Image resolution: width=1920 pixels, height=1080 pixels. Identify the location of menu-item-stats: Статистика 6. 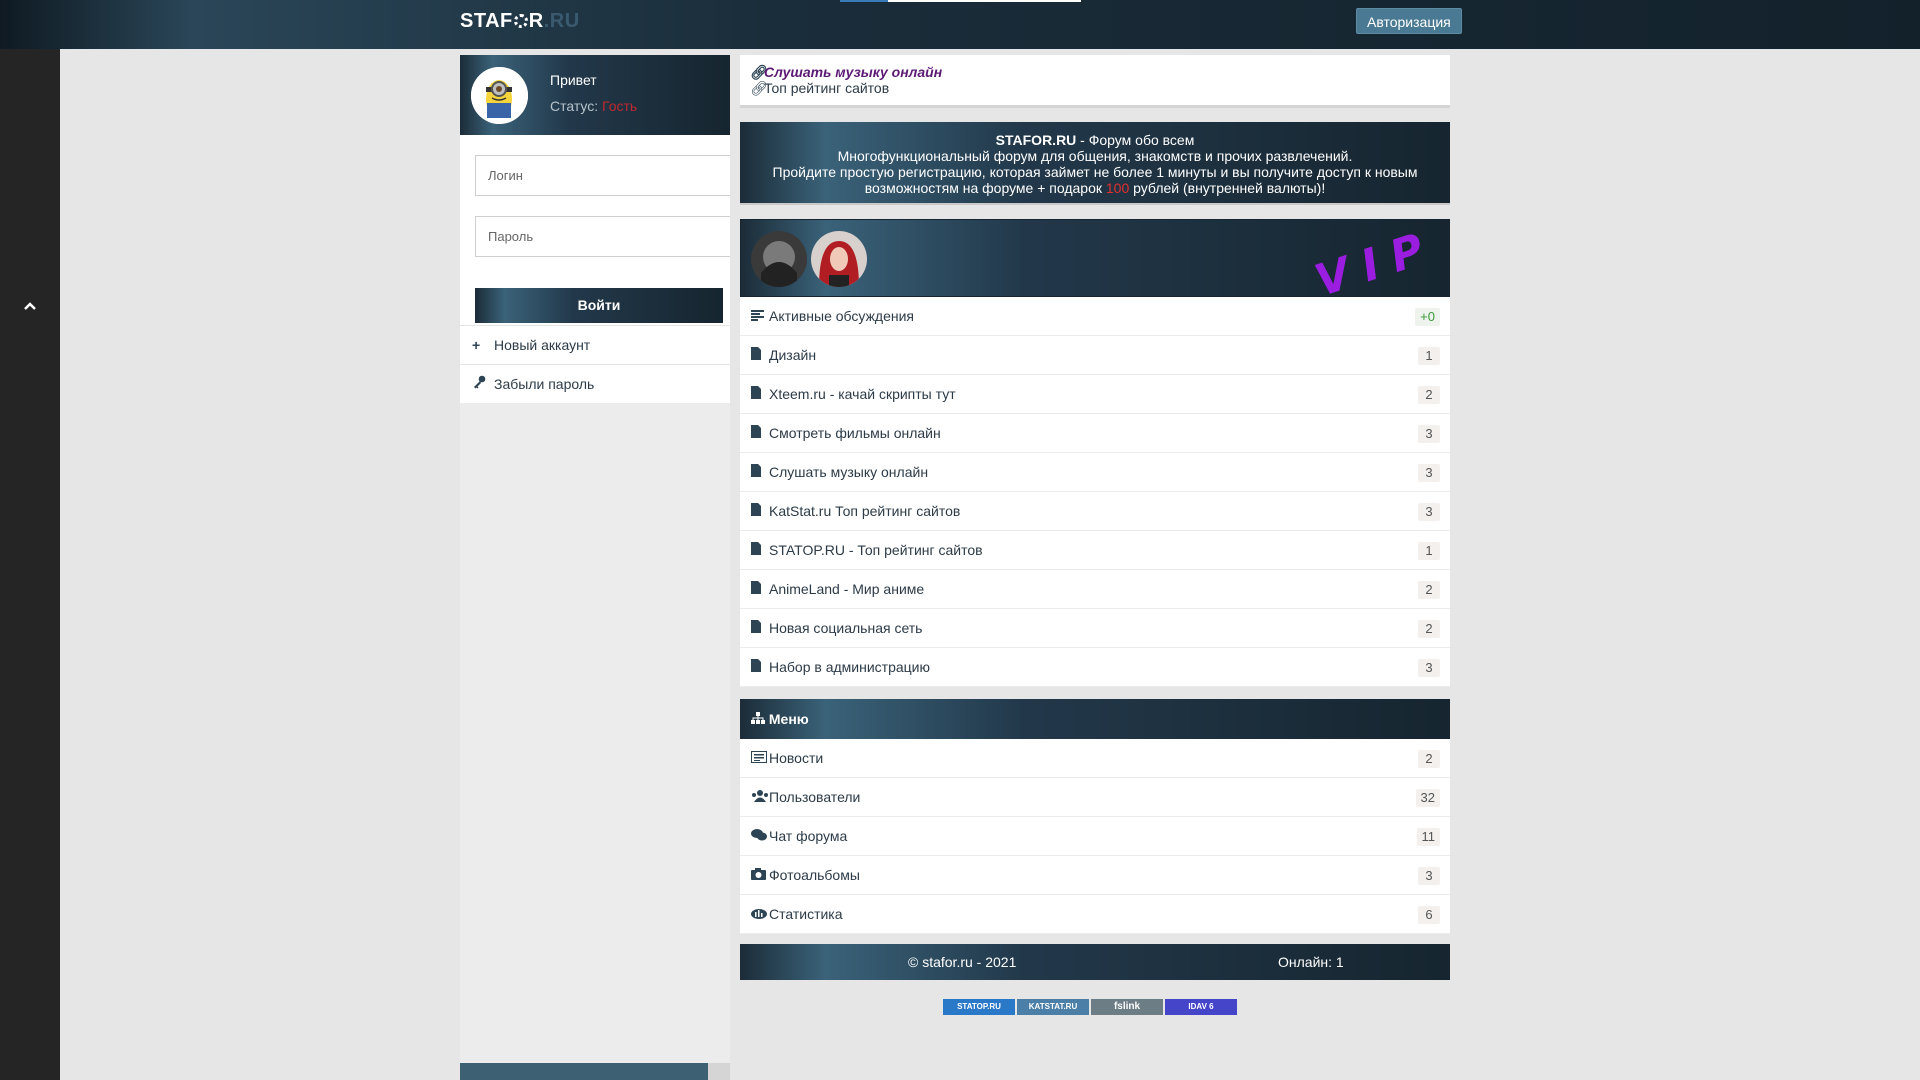
(1095, 914).